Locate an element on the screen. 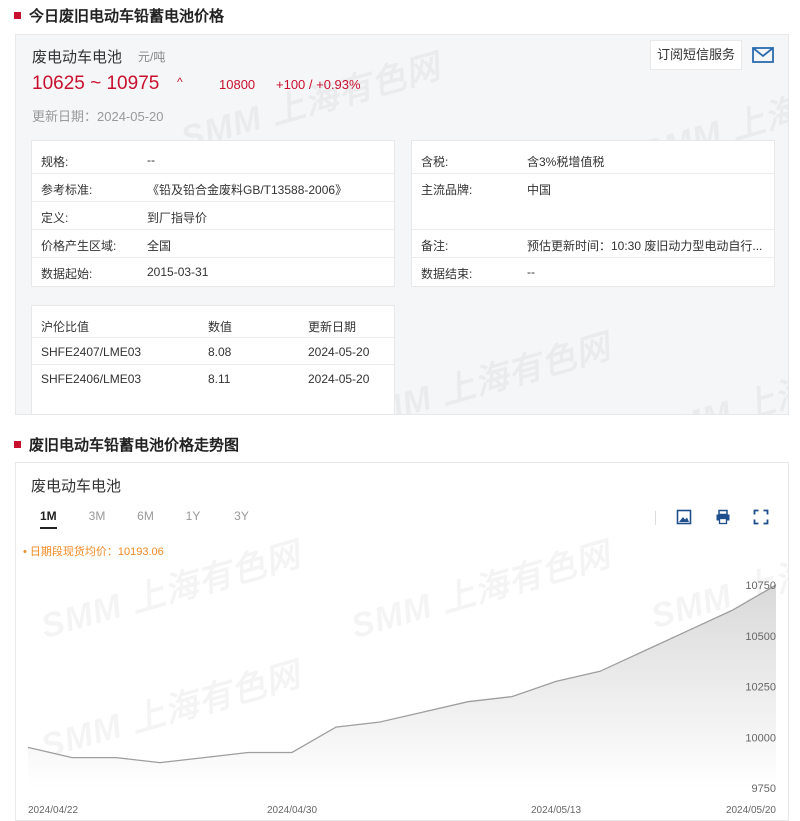  ratio-cell: 8.11 is located at coordinates (219, 379).